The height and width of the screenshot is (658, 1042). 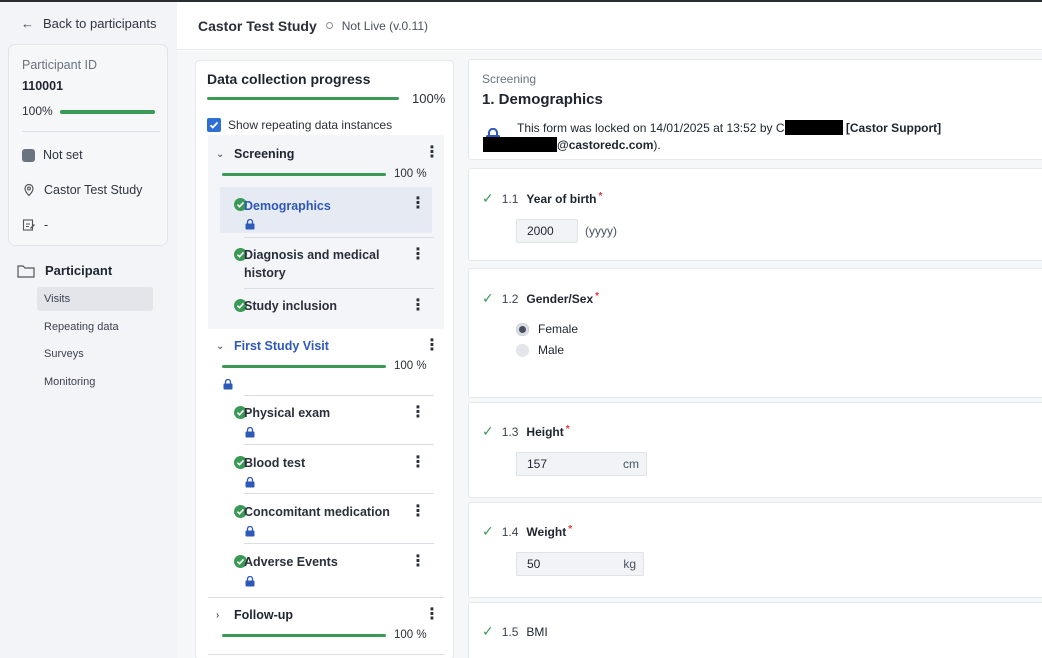 What do you see at coordinates (291, 306) in the screenshot?
I see `item-label: Study inclusion` at bounding box center [291, 306].